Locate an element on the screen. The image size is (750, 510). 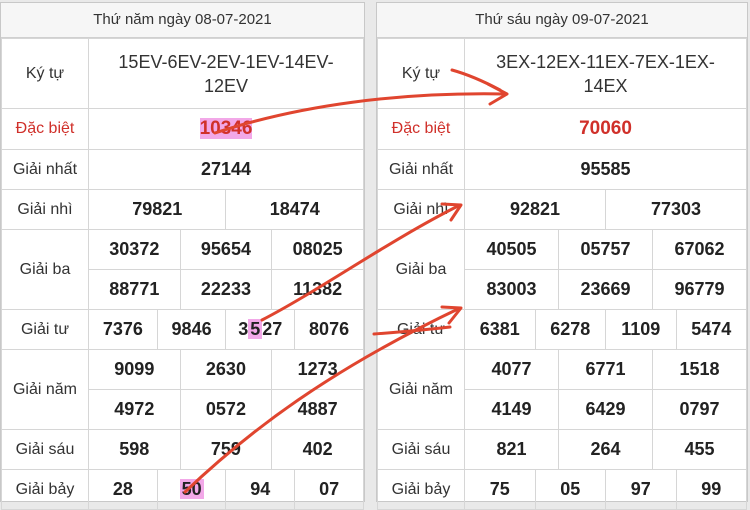
special-prize: 10346 is located at coordinates (226, 129).